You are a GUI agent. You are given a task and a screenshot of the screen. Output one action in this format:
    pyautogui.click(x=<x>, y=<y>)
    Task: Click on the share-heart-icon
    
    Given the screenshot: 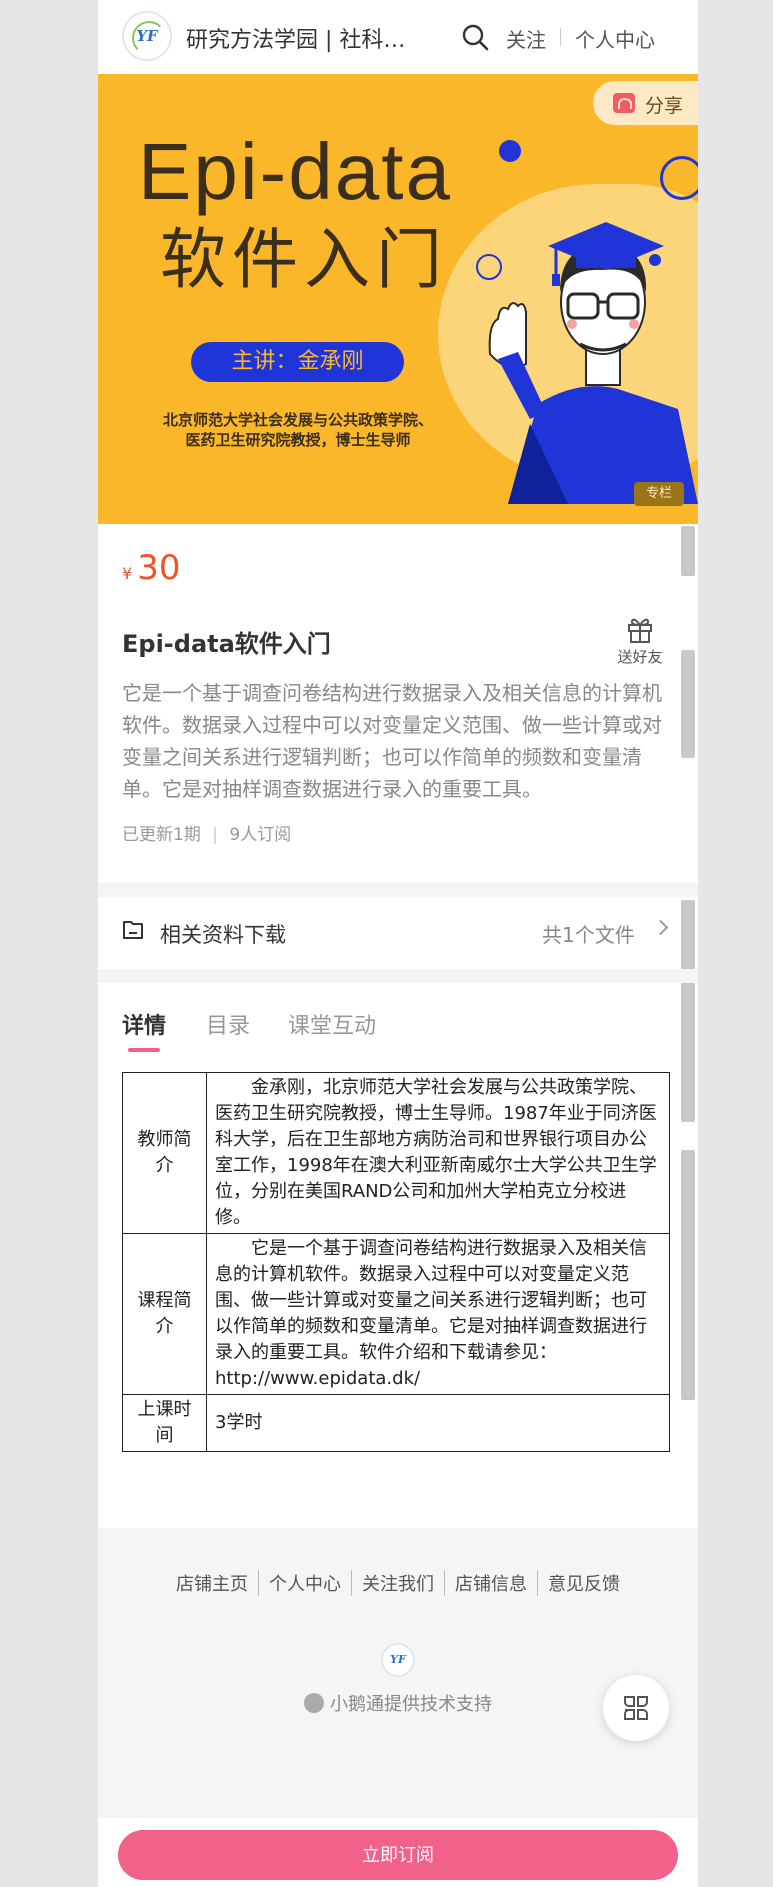 What is the action you would take?
    pyautogui.click(x=624, y=103)
    